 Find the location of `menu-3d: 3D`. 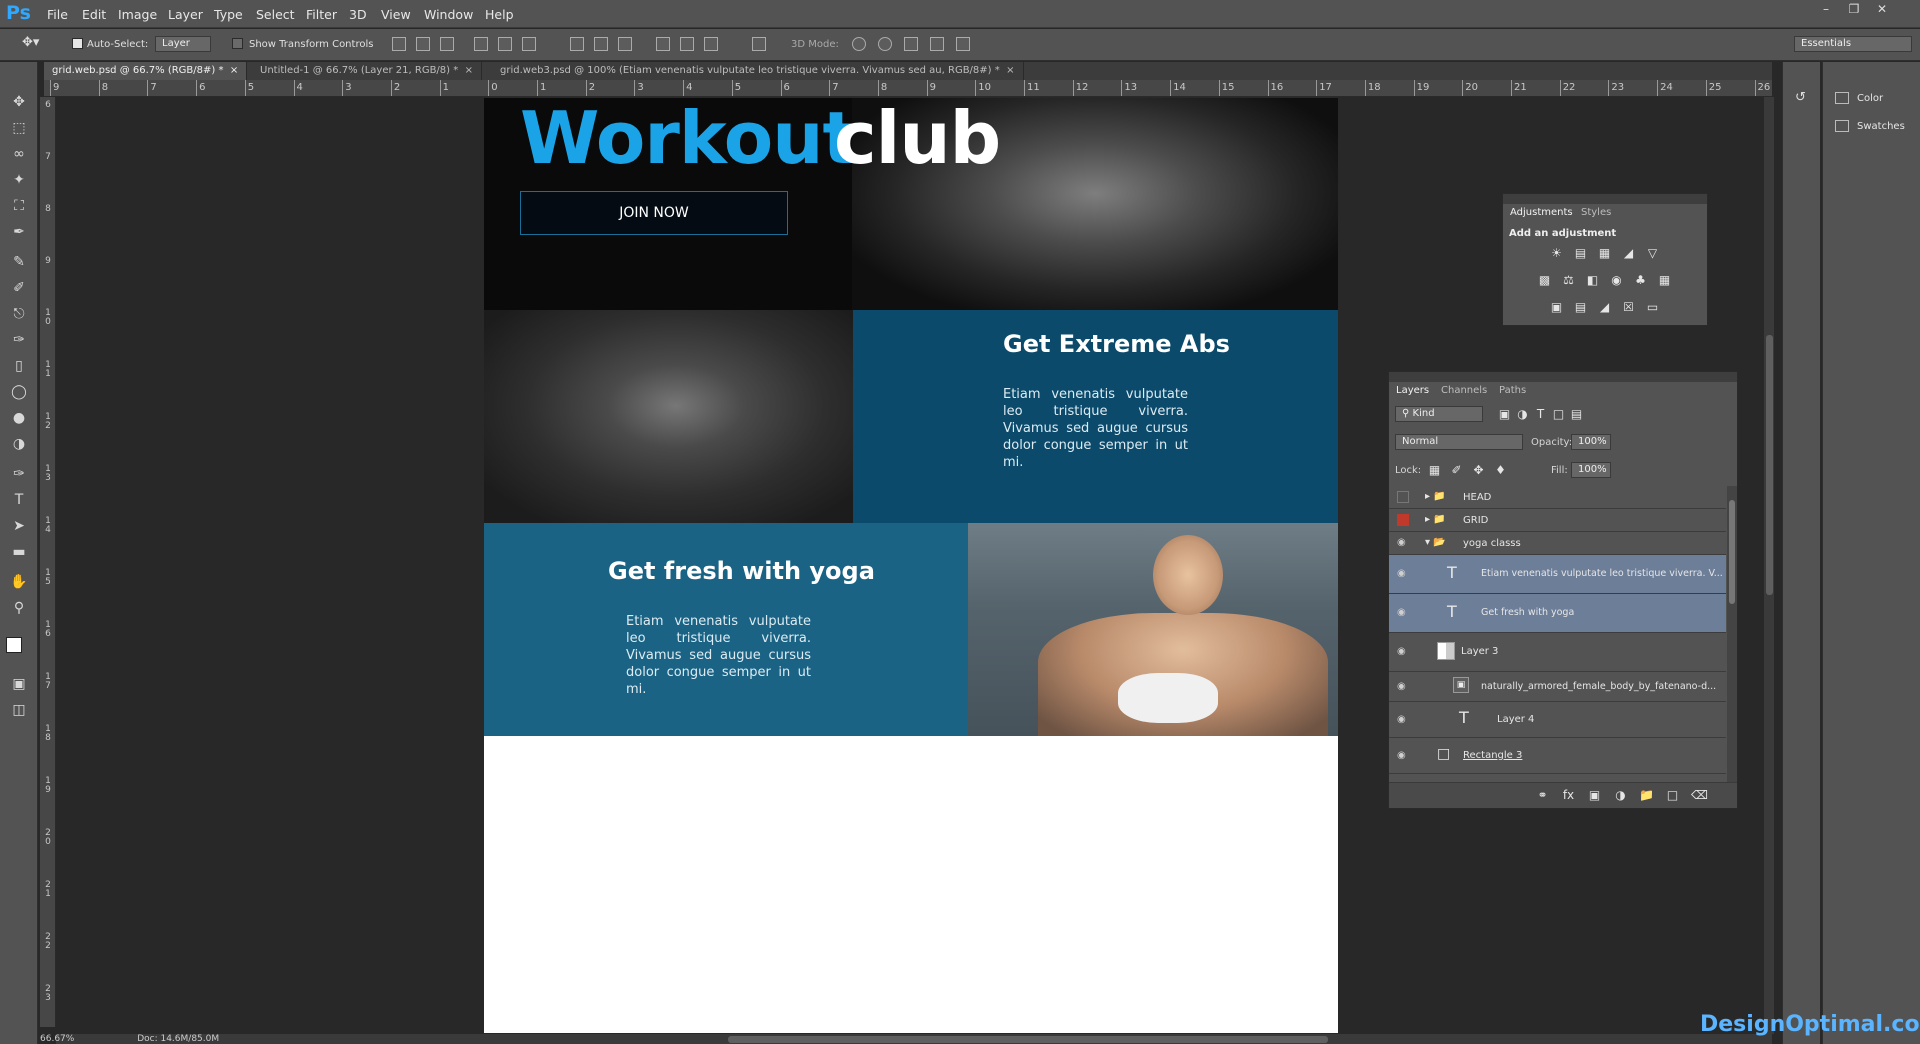

menu-3d: 3D is located at coordinates (358, 14).